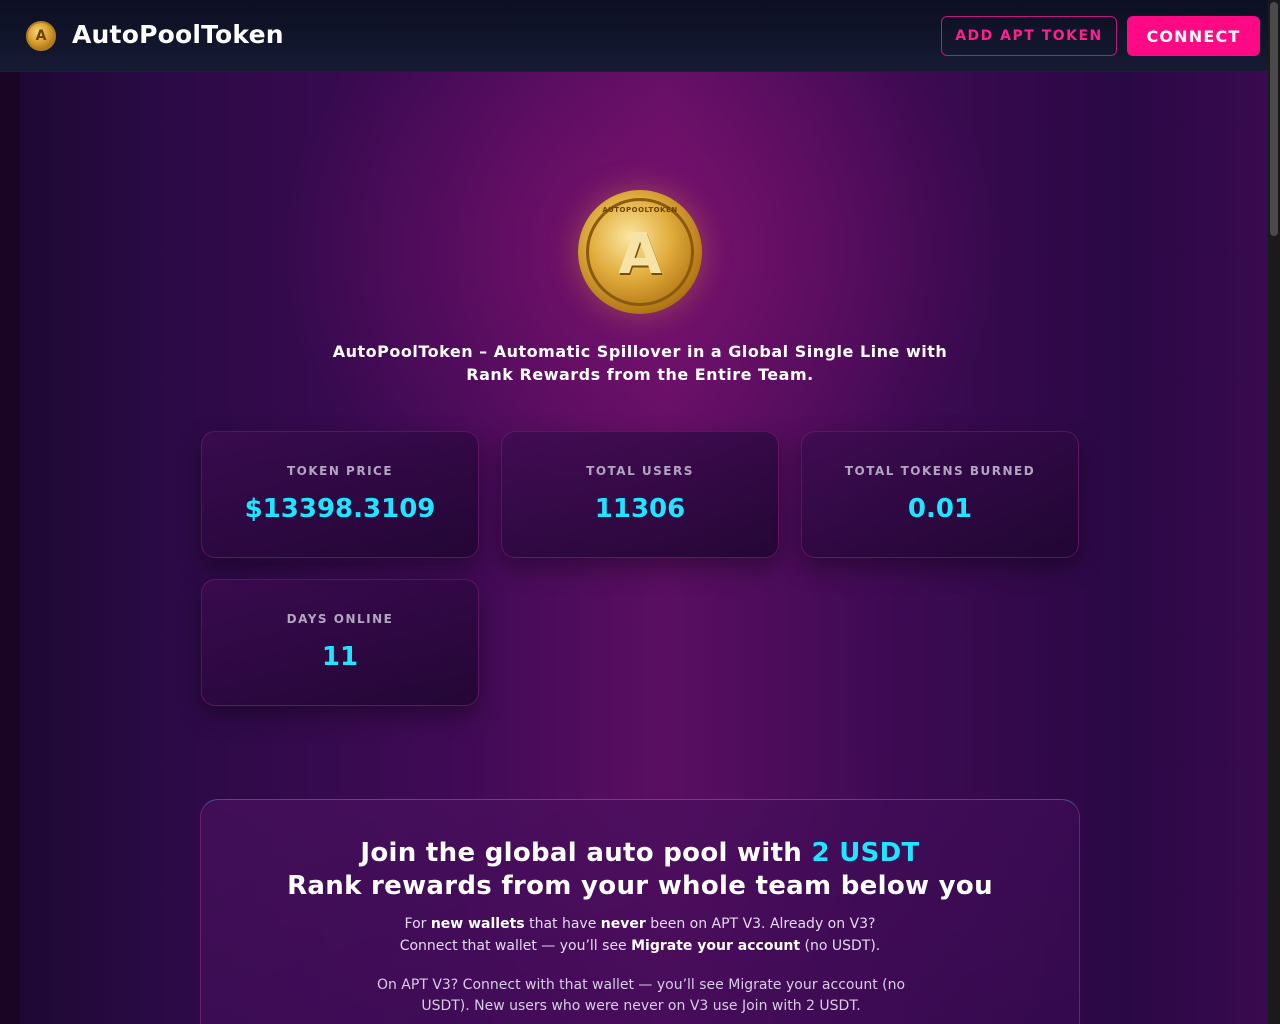 The image size is (1280, 1024). Describe the element at coordinates (865, 853) in the screenshot. I see `join-amount: 2 USDT` at that location.